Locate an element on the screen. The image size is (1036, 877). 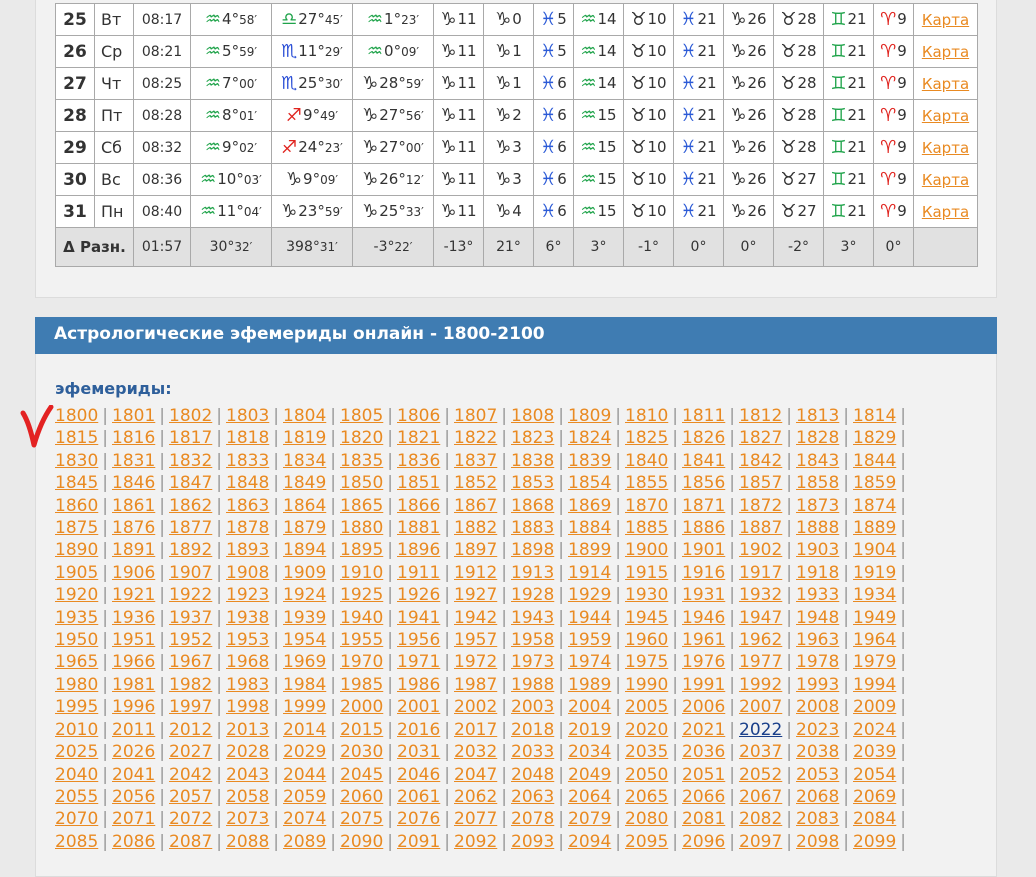
year-link-1962: 1962 is located at coordinates (760, 640).